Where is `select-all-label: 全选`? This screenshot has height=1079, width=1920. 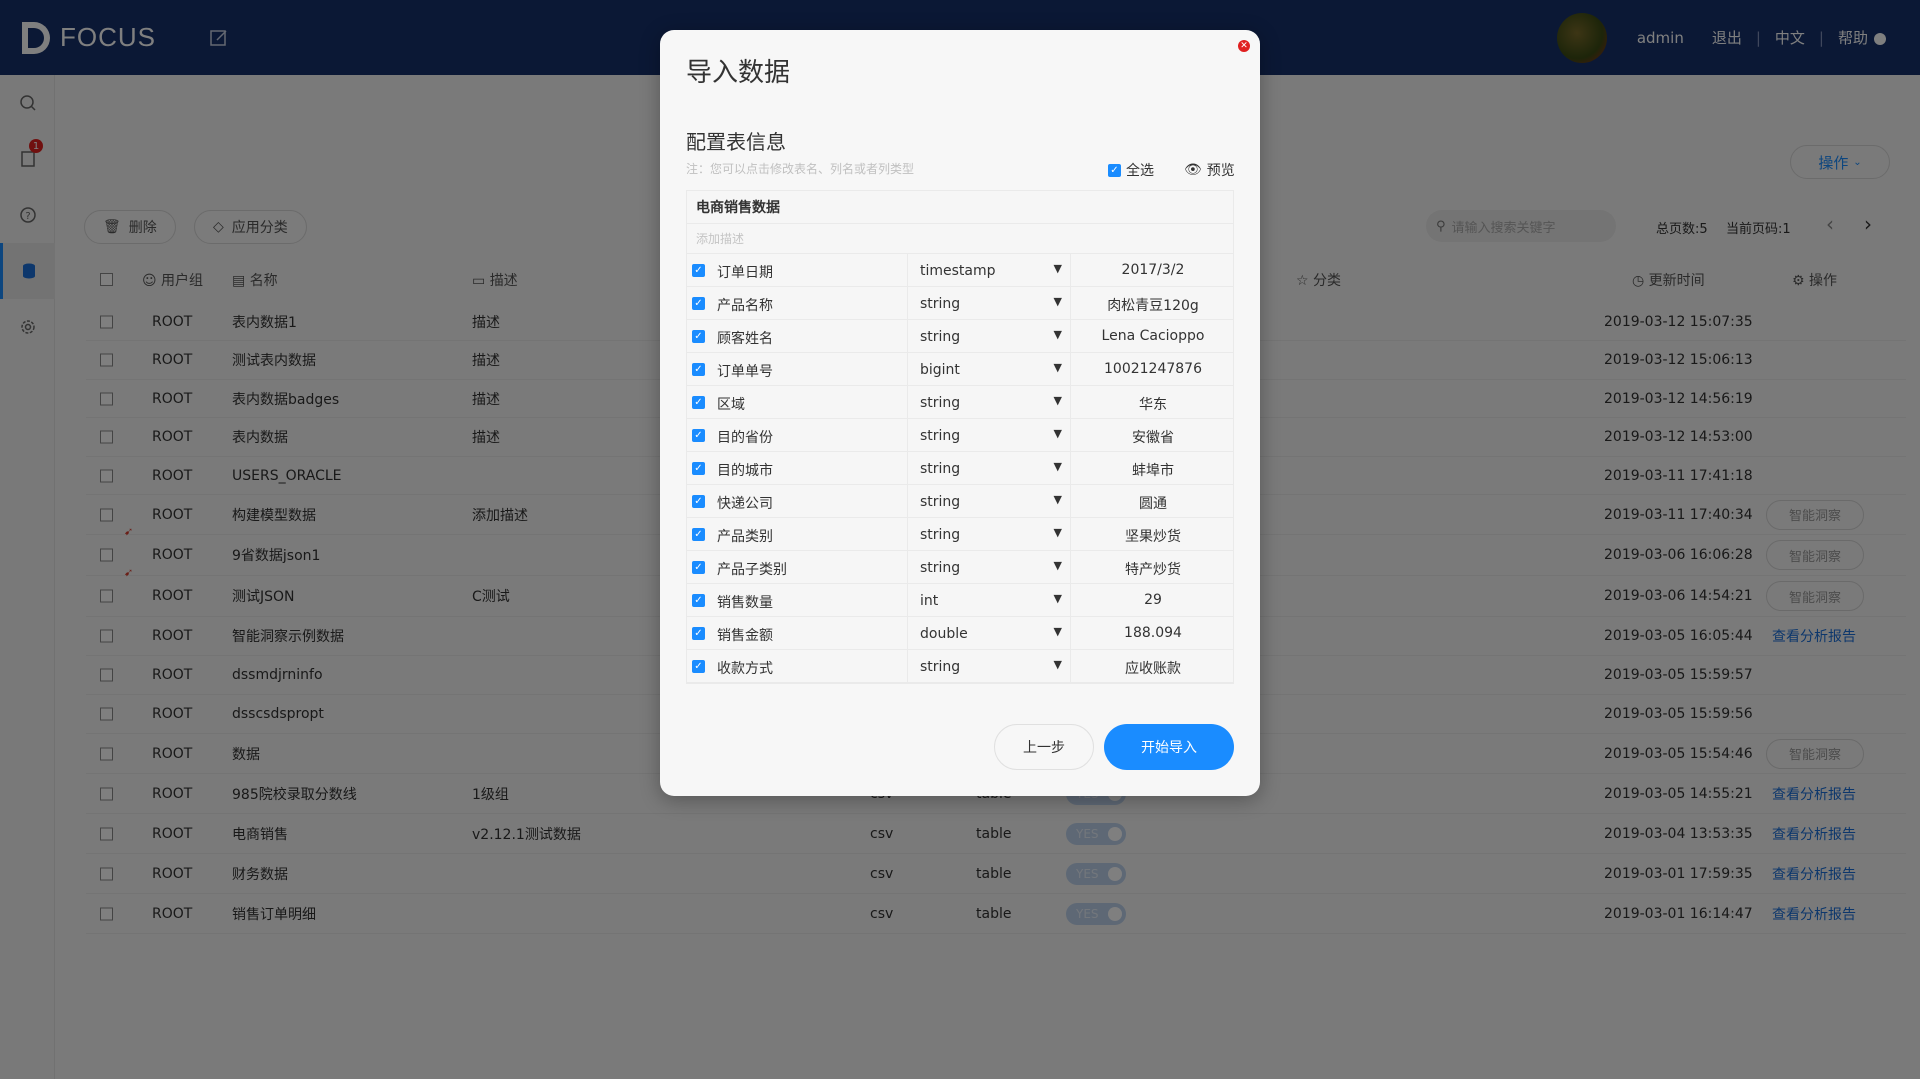 select-all-label: 全选 is located at coordinates (1140, 171).